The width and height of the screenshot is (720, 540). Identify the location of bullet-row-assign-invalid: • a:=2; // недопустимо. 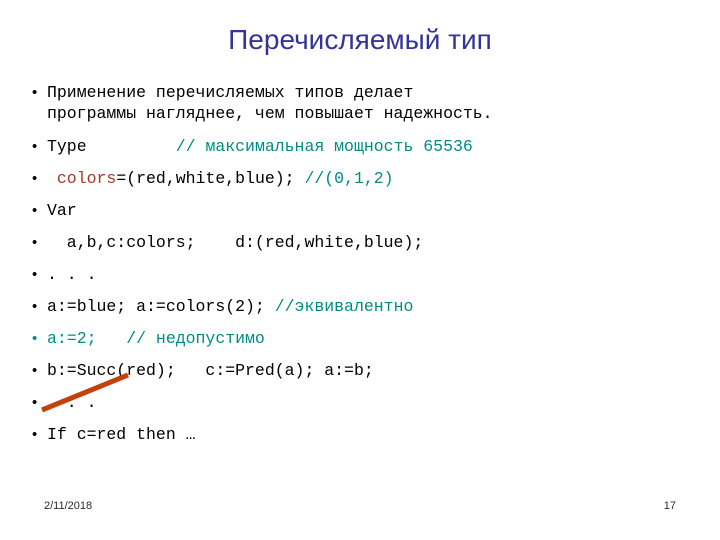
(365, 338).